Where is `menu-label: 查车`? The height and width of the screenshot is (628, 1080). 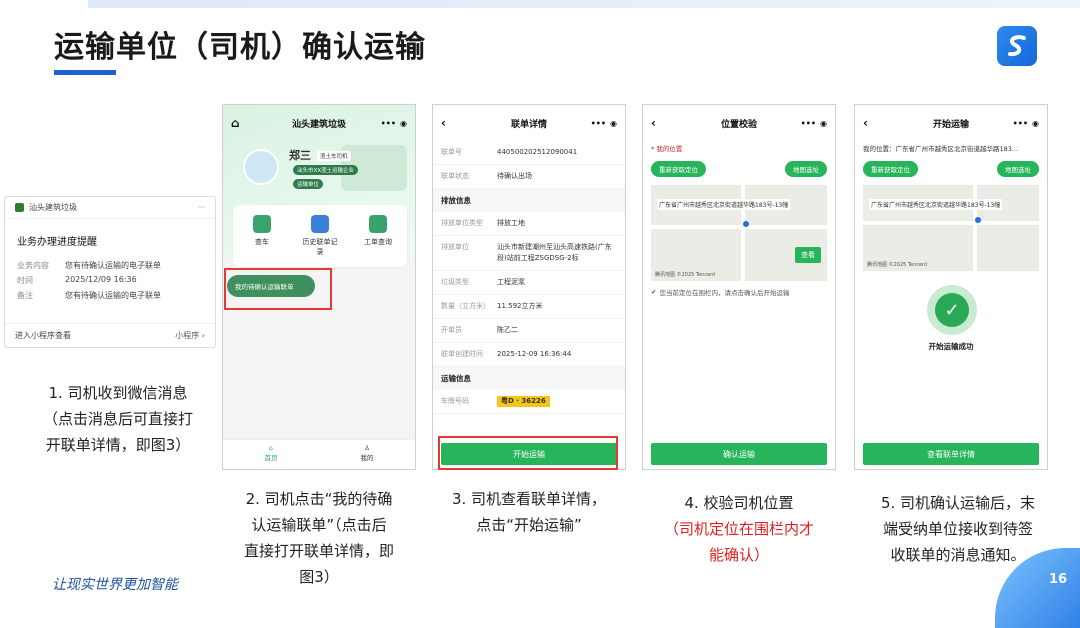 menu-label: 查车 is located at coordinates (262, 242).